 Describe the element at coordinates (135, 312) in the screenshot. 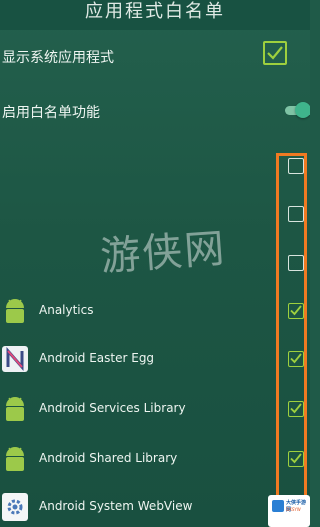

I see `app-row-analytics: Analytics` at that location.